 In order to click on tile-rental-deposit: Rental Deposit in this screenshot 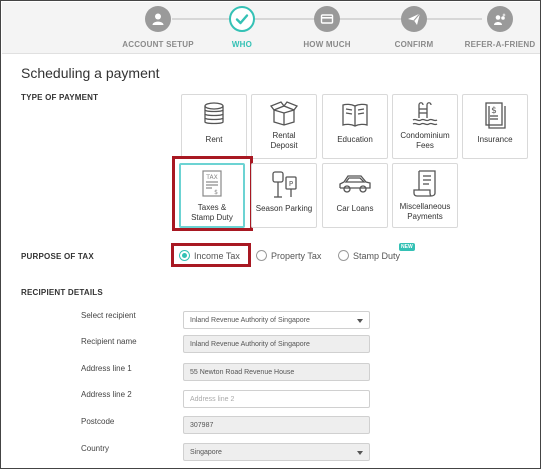, I will do `click(284, 126)`.